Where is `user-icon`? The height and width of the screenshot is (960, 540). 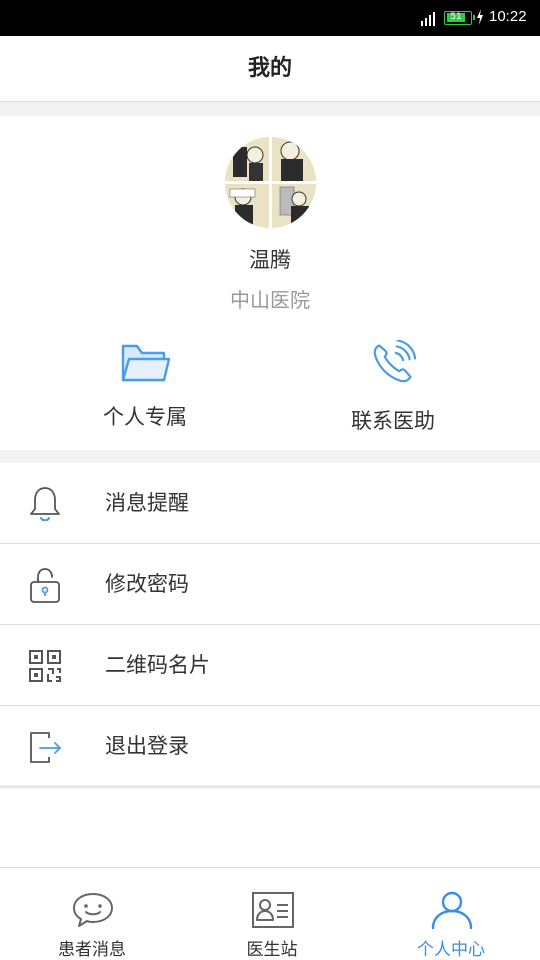 user-icon is located at coordinates (452, 910).